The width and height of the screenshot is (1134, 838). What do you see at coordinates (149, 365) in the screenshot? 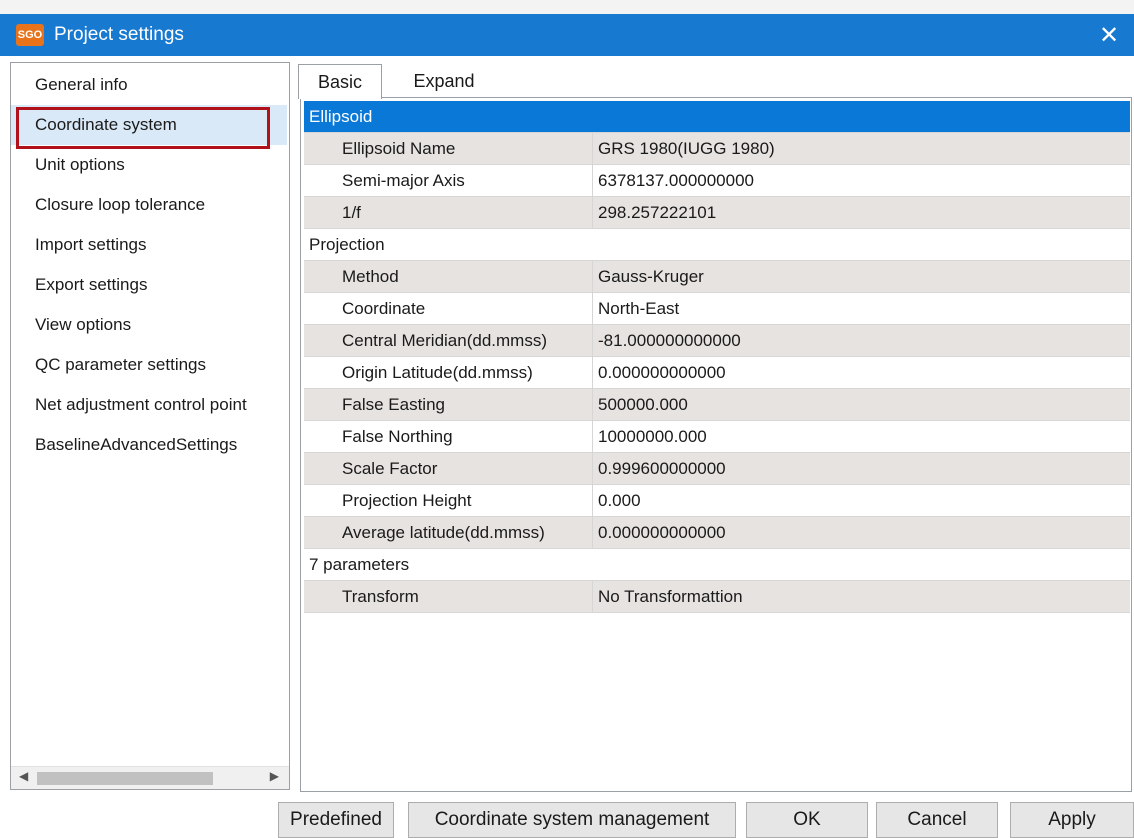
I see `sidebar-item-qc-parameter-settings: QC parameter settings` at bounding box center [149, 365].